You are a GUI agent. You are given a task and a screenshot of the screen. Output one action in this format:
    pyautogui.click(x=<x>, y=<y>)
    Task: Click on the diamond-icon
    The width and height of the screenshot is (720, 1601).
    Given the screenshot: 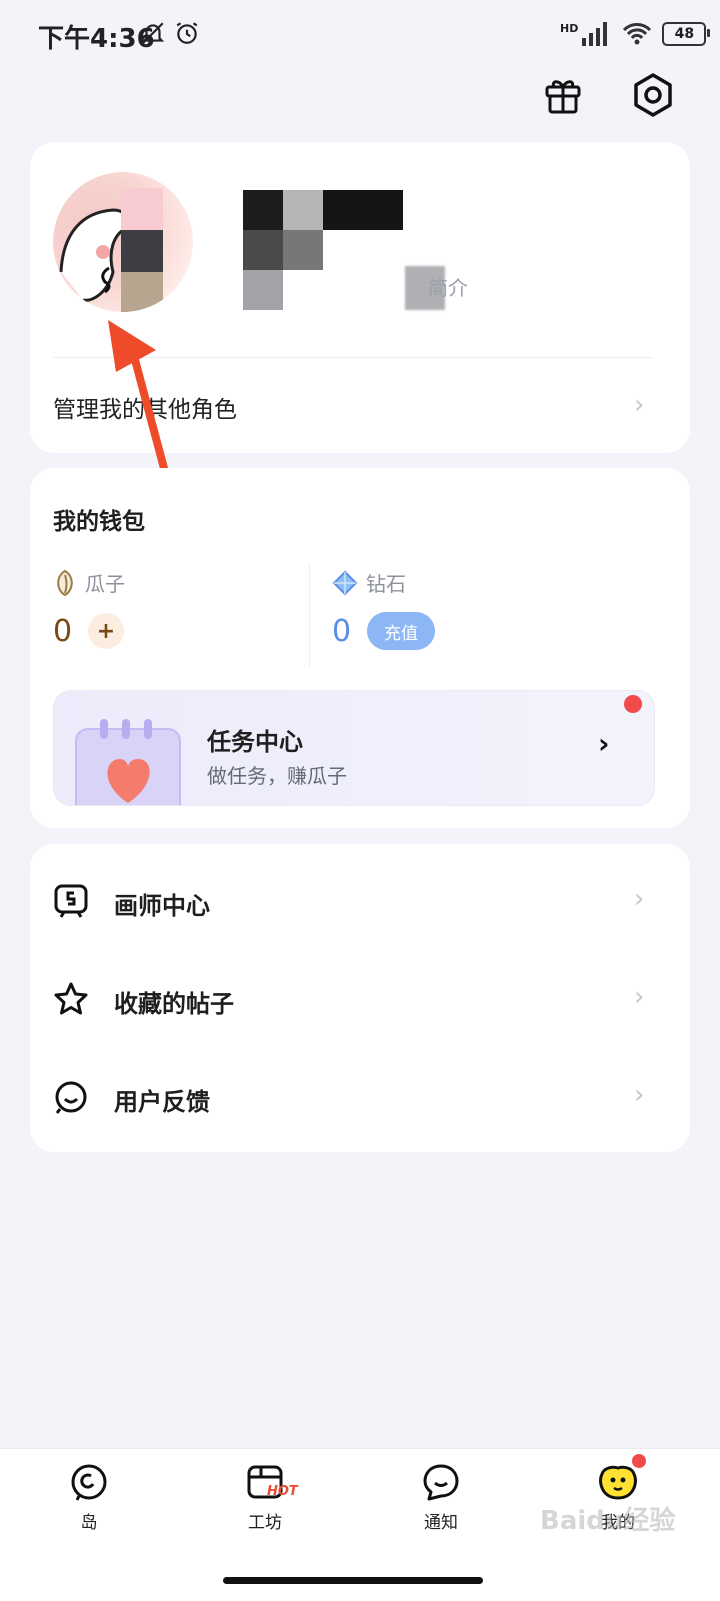 What is the action you would take?
    pyautogui.click(x=345, y=582)
    